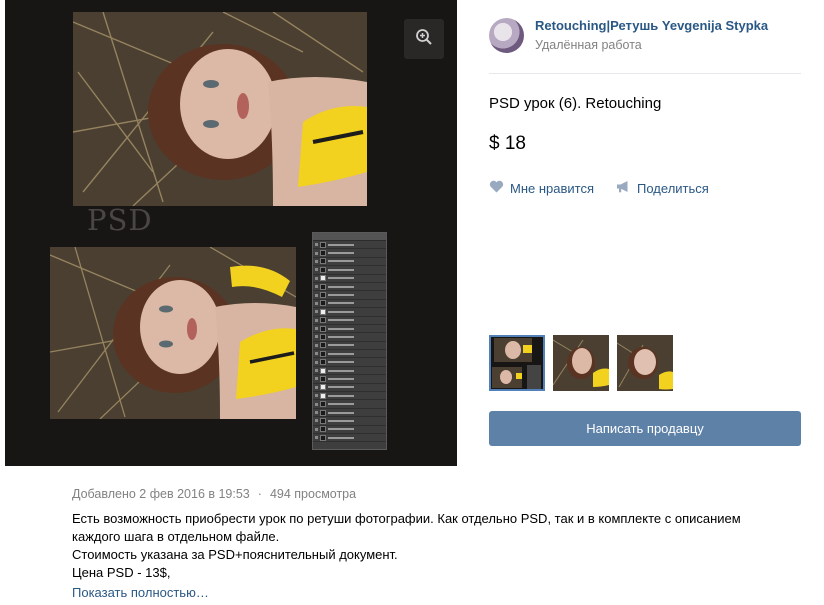  Describe the element at coordinates (121, 572) in the screenshot. I see `description-line: Цена PSD - 13$,` at that location.